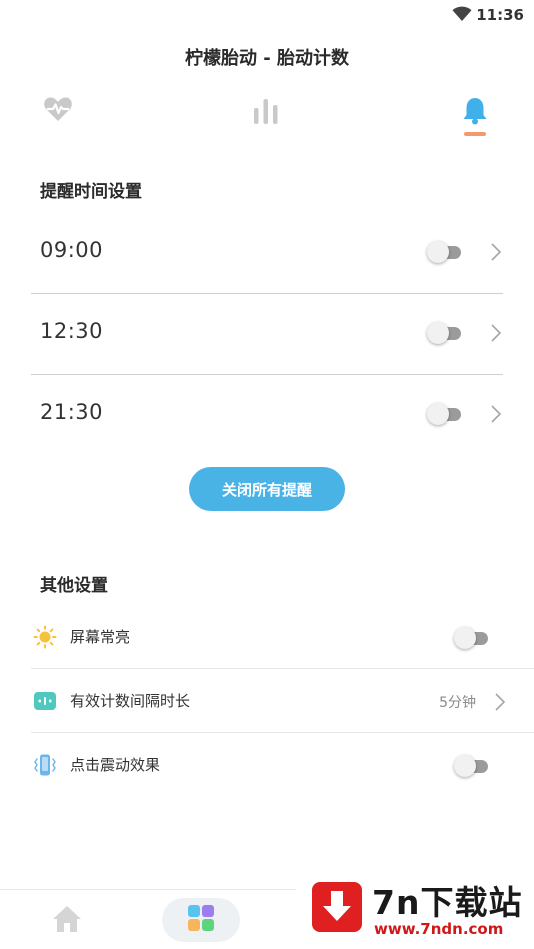 The image size is (534, 949). Describe the element at coordinates (130, 701) in the screenshot. I see `setting-label: 有效计数间隔时长` at that location.